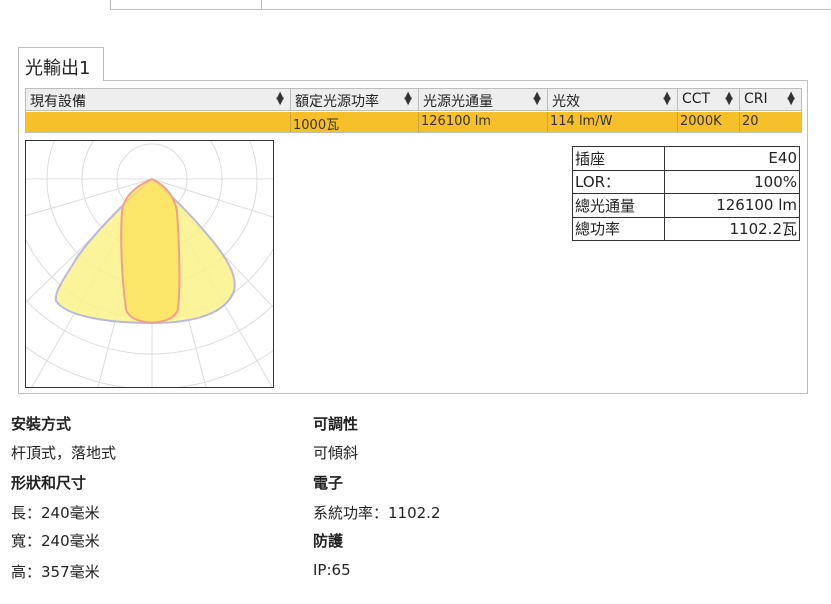 This screenshot has height=604, width=831. I want to click on column-header-cct: CCT ▲ ▼, so click(709, 100).